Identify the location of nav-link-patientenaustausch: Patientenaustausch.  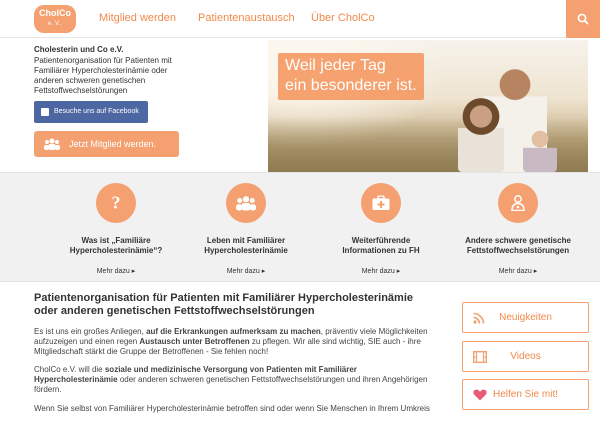
(246, 18).